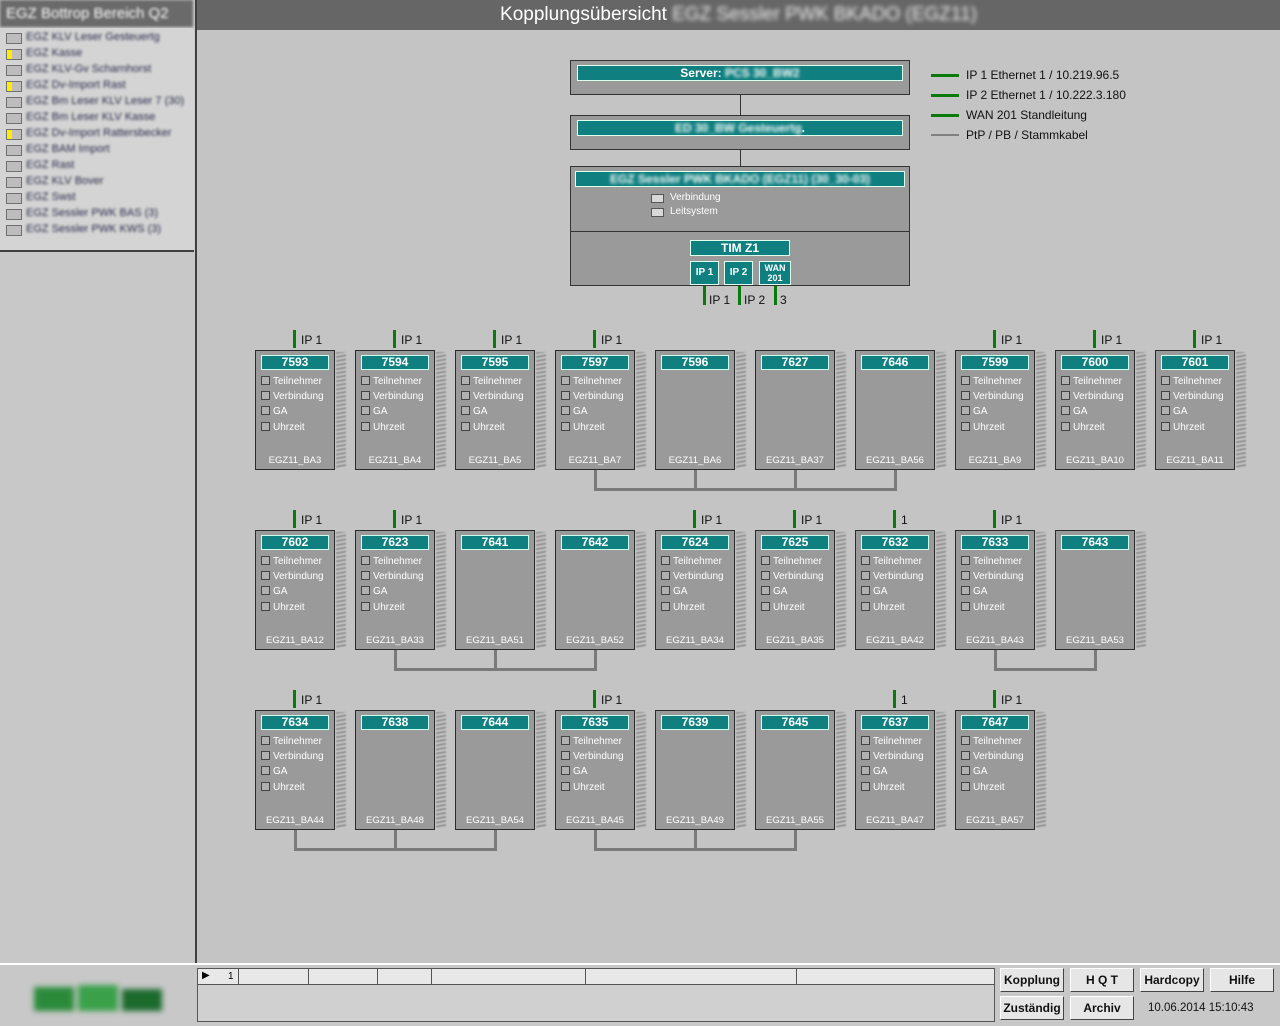 Image resolution: width=1280 pixels, height=1026 pixels. Describe the element at coordinates (377, 976) in the screenshot. I see `grid-col-sep` at that location.